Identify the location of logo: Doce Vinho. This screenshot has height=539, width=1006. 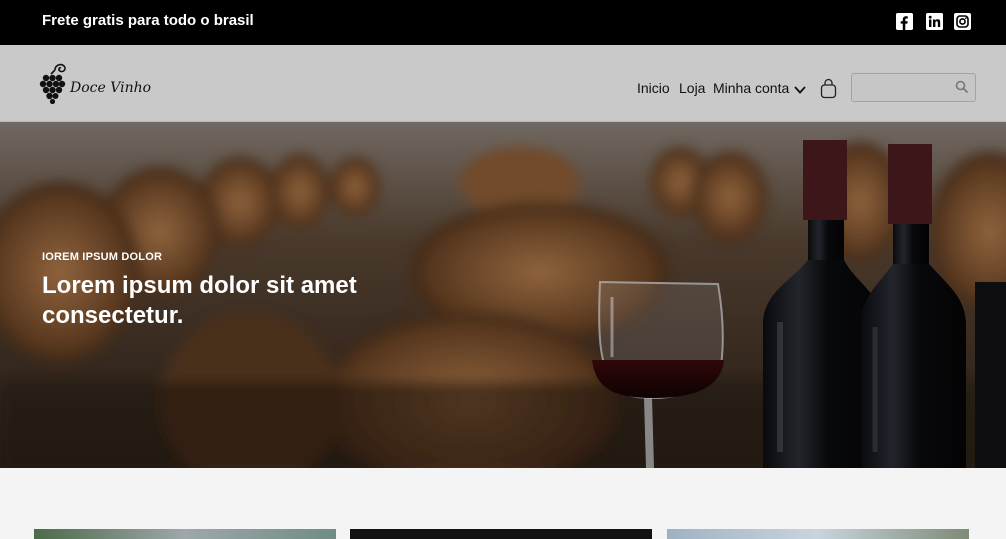
(94, 84).